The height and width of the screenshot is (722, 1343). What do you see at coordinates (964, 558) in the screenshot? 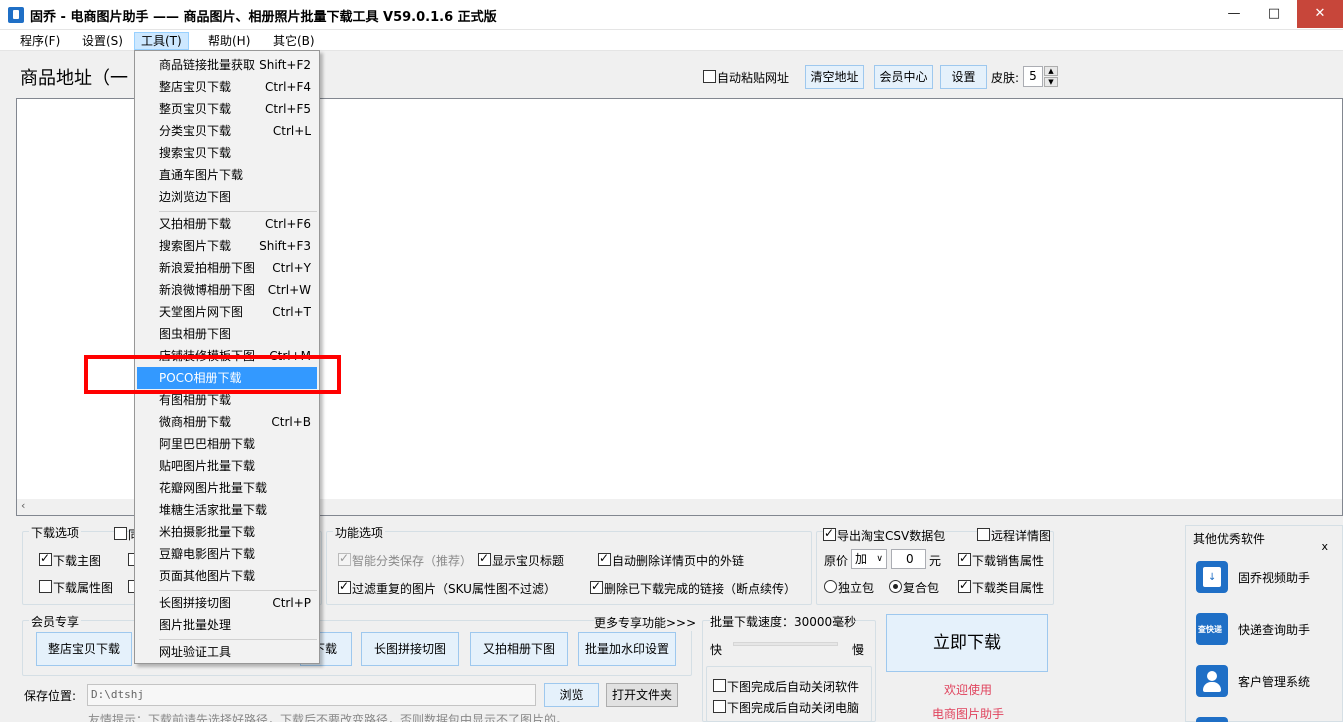
I see `sales-attr-checkbox` at bounding box center [964, 558].